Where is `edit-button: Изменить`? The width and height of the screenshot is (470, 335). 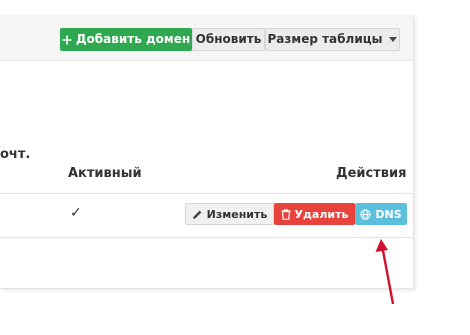
edit-button: Изменить is located at coordinates (229, 214).